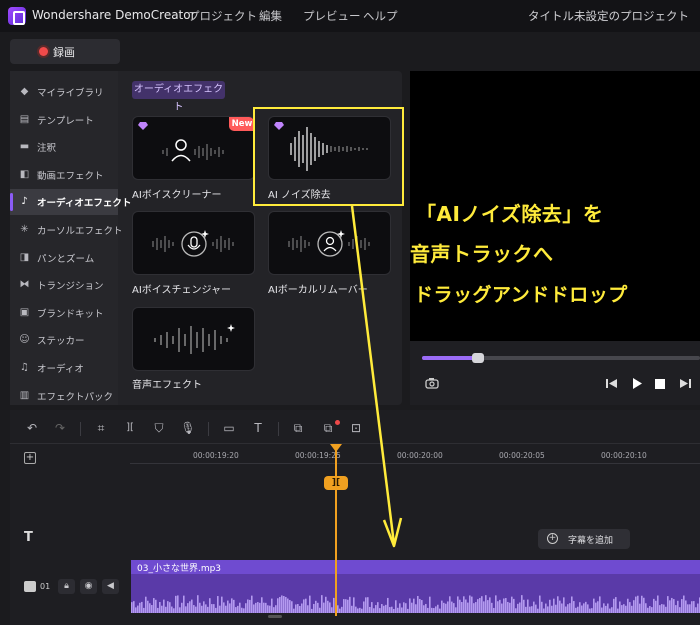 The width and height of the screenshot is (700, 625). Describe the element at coordinates (24, 367) in the screenshot. I see `audio-icon: ♫` at that location.